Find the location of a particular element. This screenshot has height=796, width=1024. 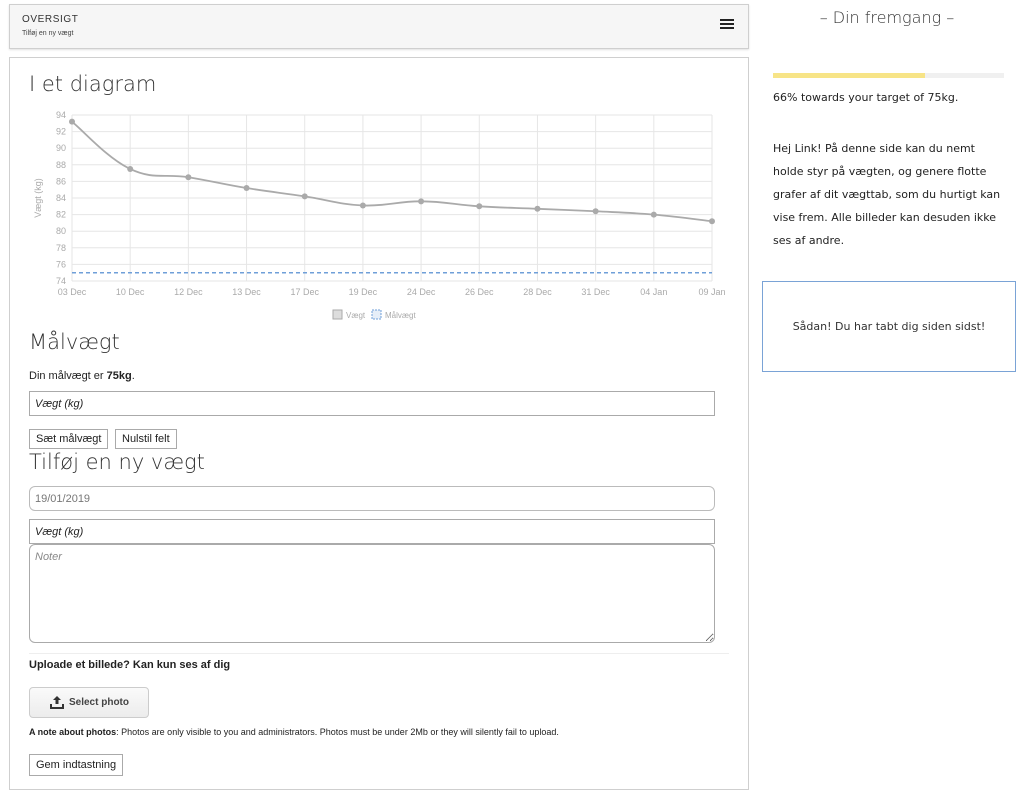

y-tick-label: 78 is located at coordinates (61, 248).